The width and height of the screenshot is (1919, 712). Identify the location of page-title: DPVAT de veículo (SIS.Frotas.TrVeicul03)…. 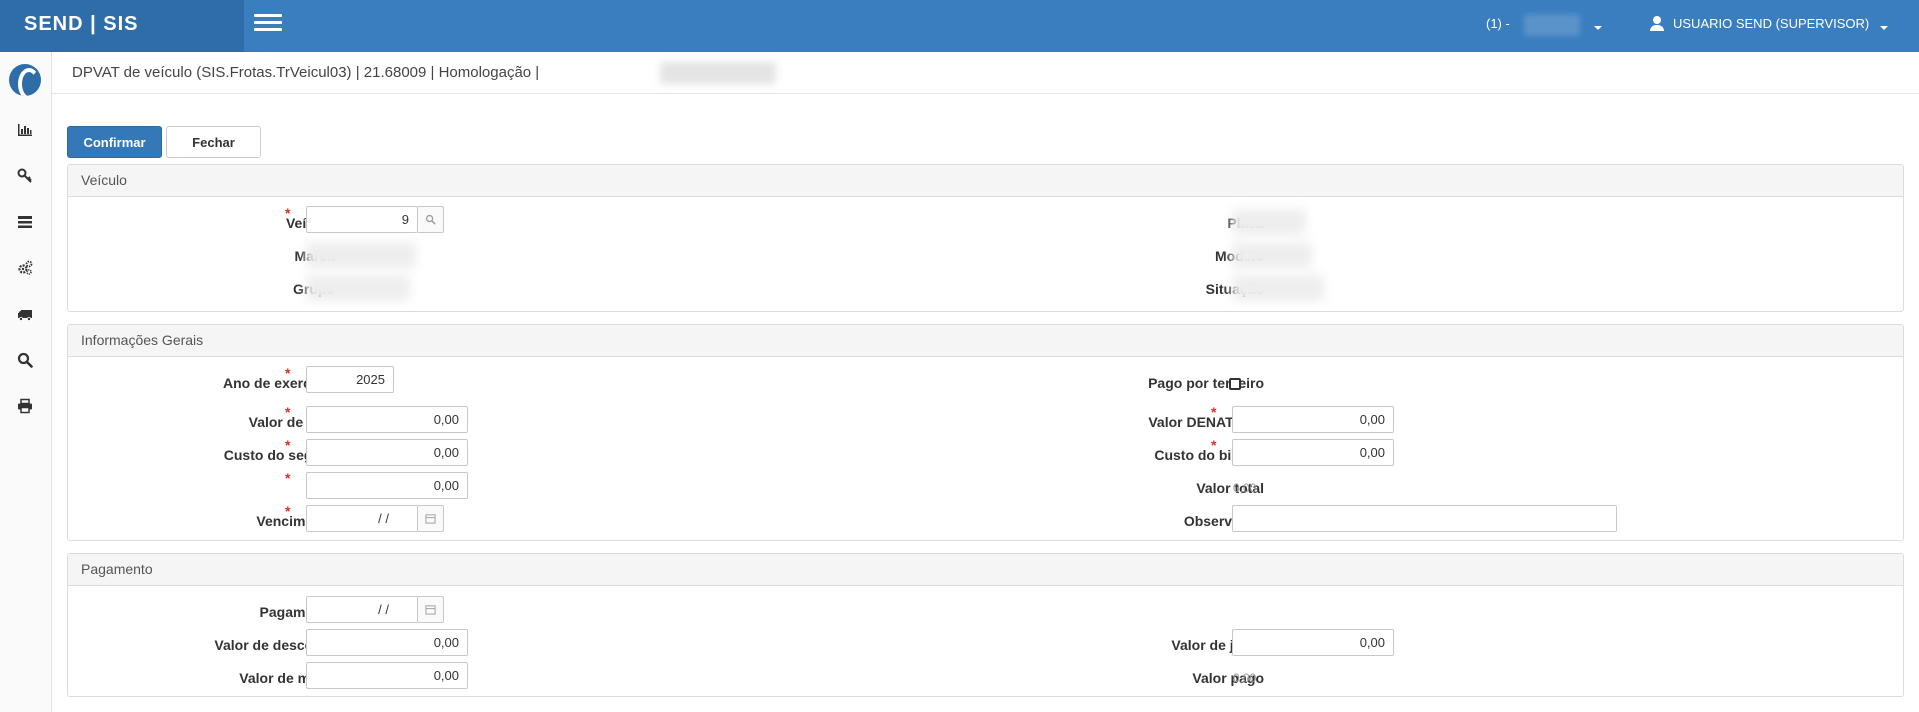
(306, 72).